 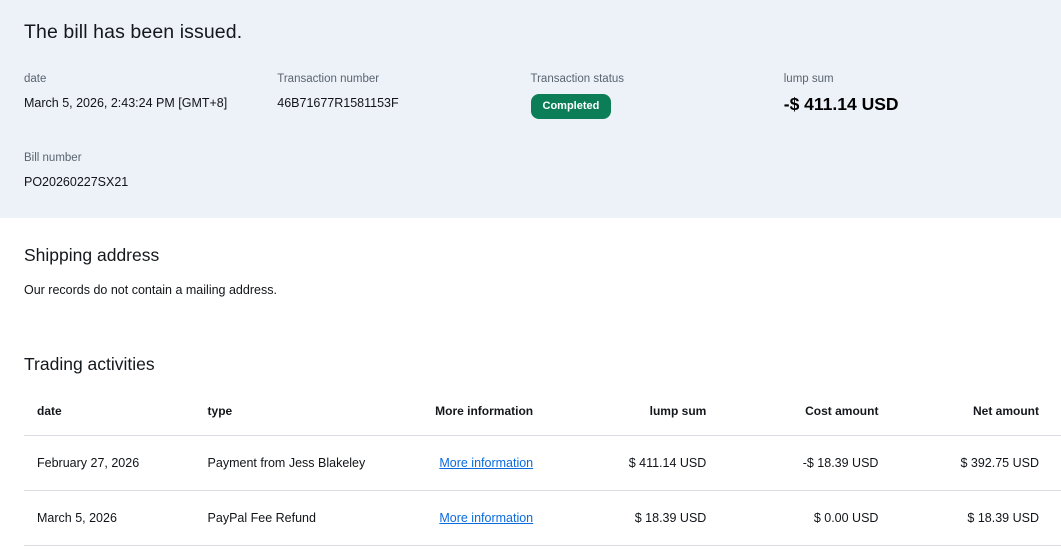 What do you see at coordinates (116, 518) in the screenshot?
I see `cell-date: March 5, 2026` at bounding box center [116, 518].